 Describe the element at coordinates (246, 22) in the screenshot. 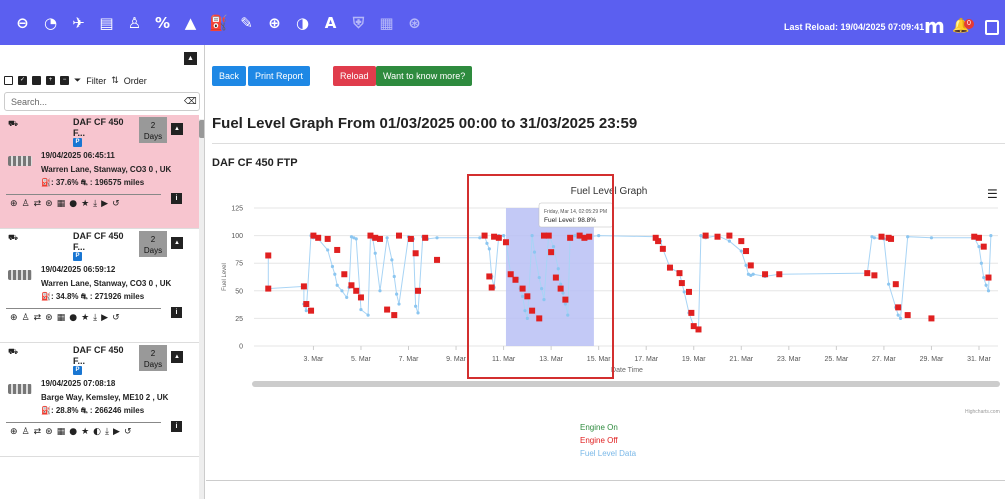

I see `edit-icon: ✎` at that location.